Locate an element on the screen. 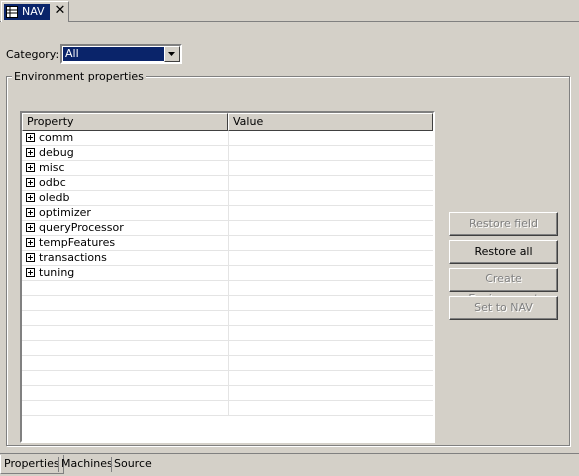 The image size is (579, 476). table-row: queryProcessor is located at coordinates (227, 228).